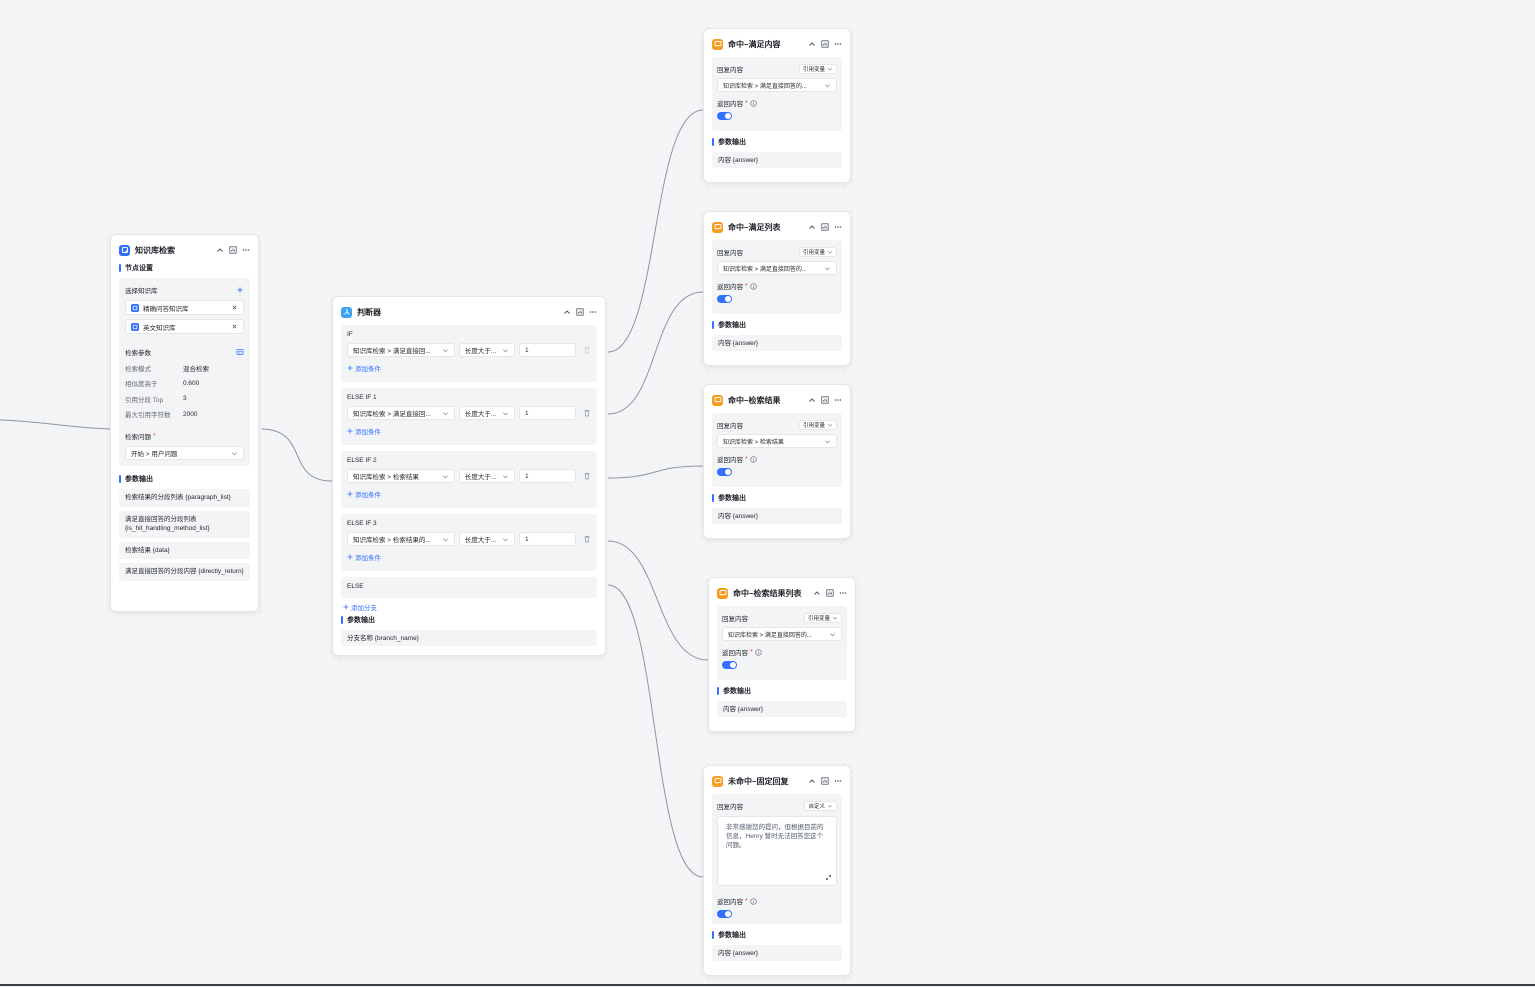  Describe the element at coordinates (777, 277) in the screenshot. I see `reply-panel: 回复内容 引用变量 知识库检索 > 满足直接回答的... 返回内容 *` at that location.